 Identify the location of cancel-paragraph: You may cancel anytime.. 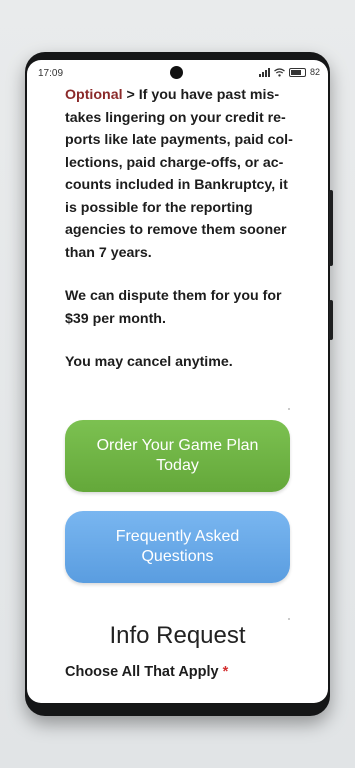
(180, 362).